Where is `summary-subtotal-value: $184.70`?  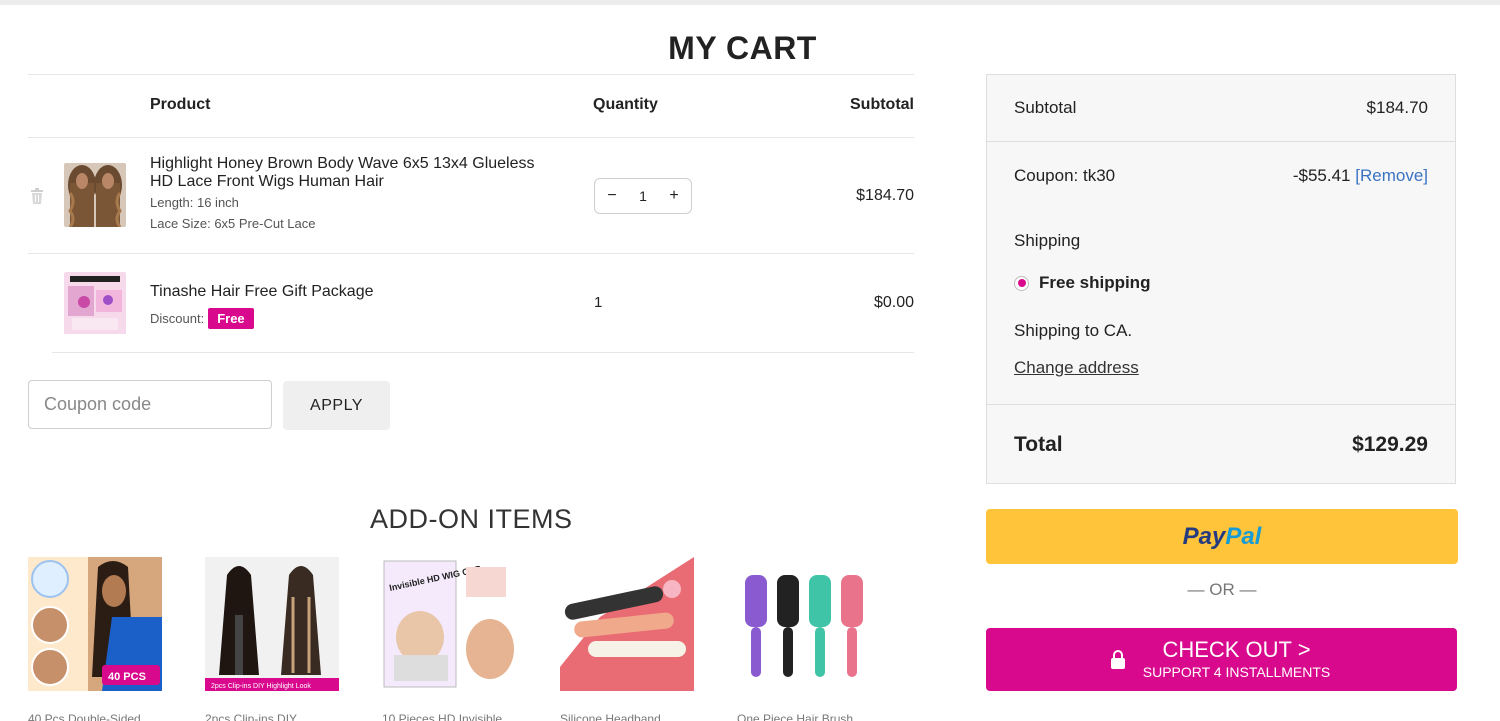 summary-subtotal-value: $184.70 is located at coordinates (1397, 107).